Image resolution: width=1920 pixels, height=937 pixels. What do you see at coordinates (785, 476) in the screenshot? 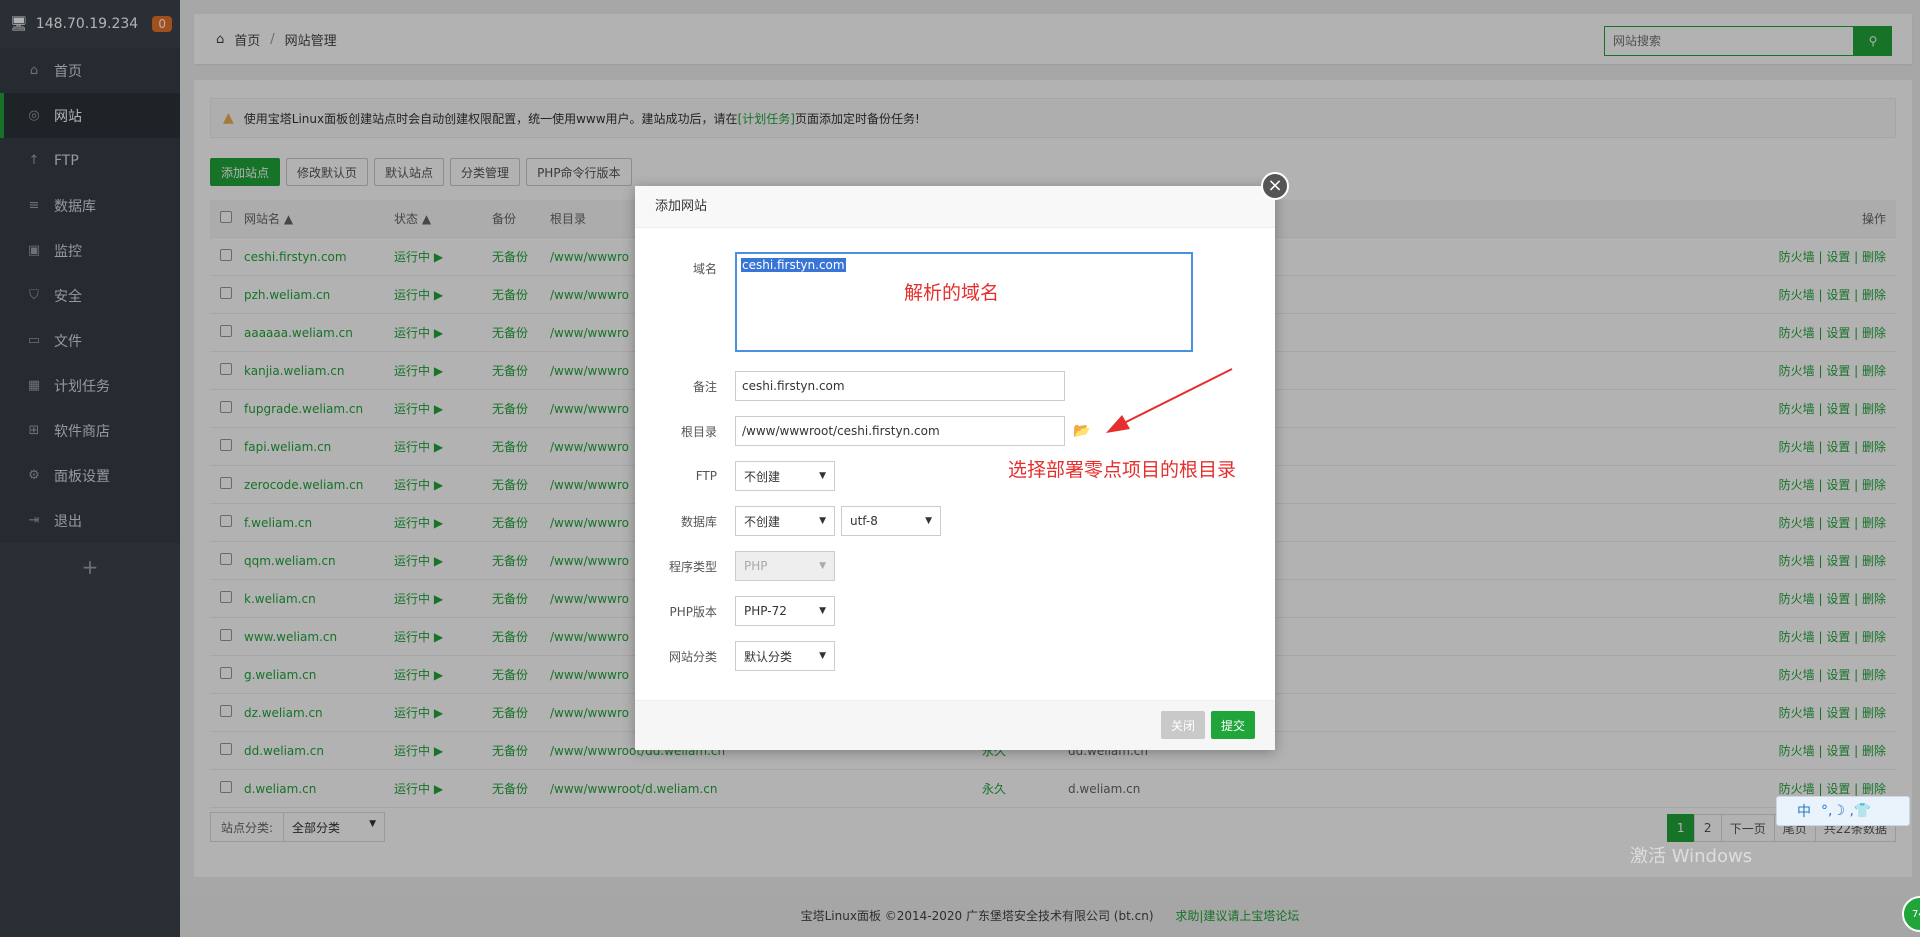
I see `ftp-select: 不创建 ▼` at bounding box center [785, 476].